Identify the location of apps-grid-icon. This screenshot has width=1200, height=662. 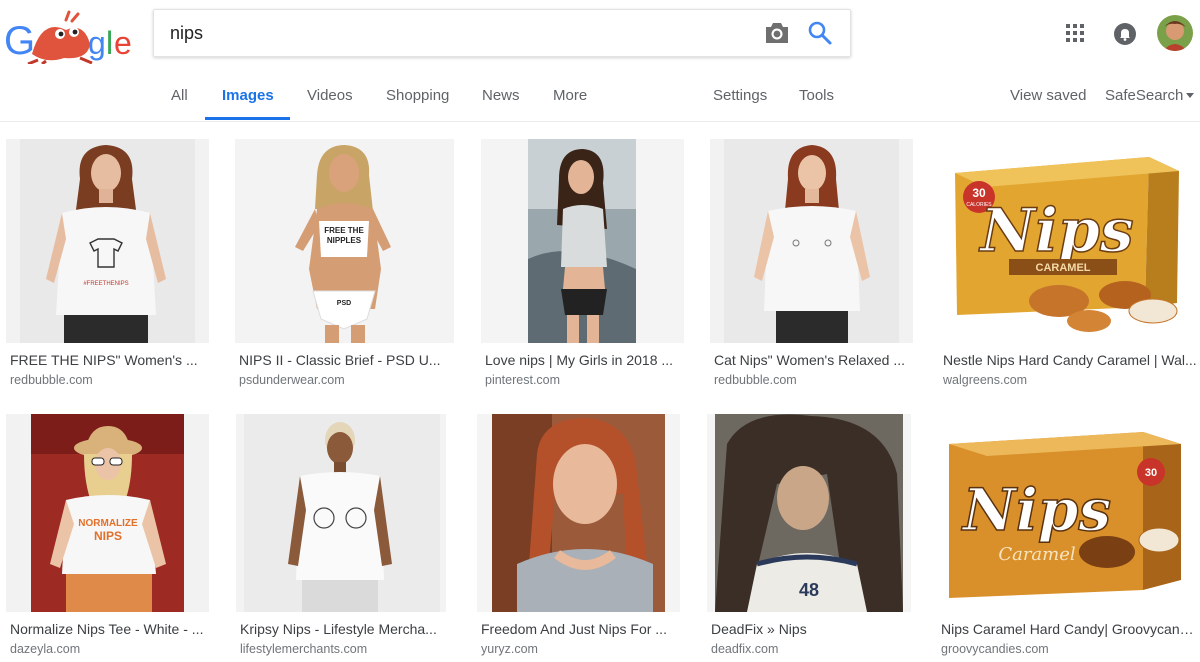
(1075, 33).